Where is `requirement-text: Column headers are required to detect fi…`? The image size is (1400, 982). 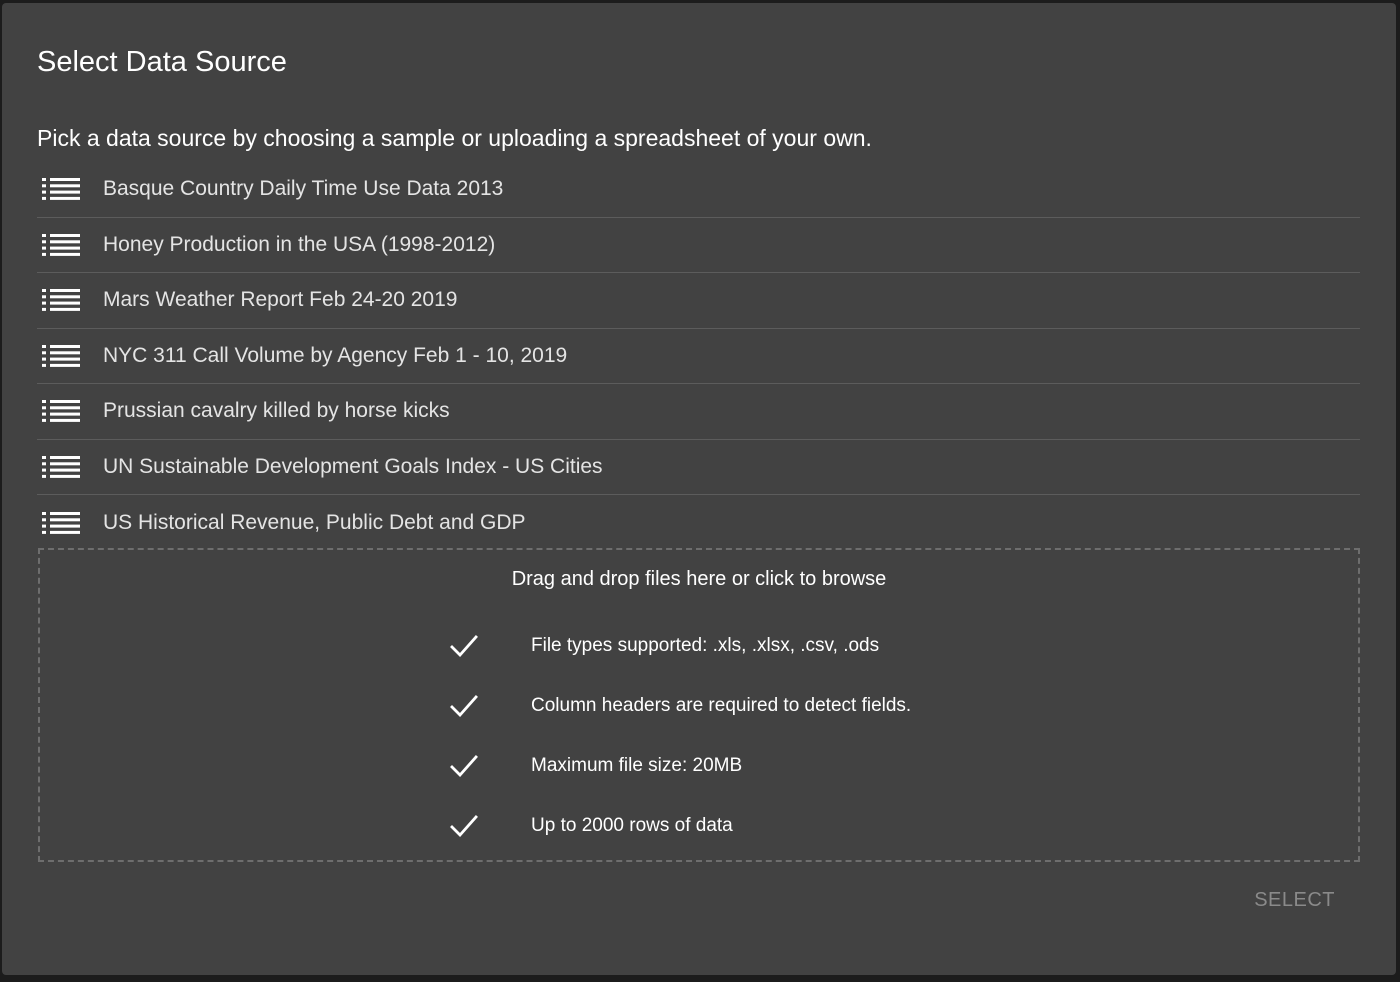
requirement-text: Column headers are required to detect fi… is located at coordinates (721, 705).